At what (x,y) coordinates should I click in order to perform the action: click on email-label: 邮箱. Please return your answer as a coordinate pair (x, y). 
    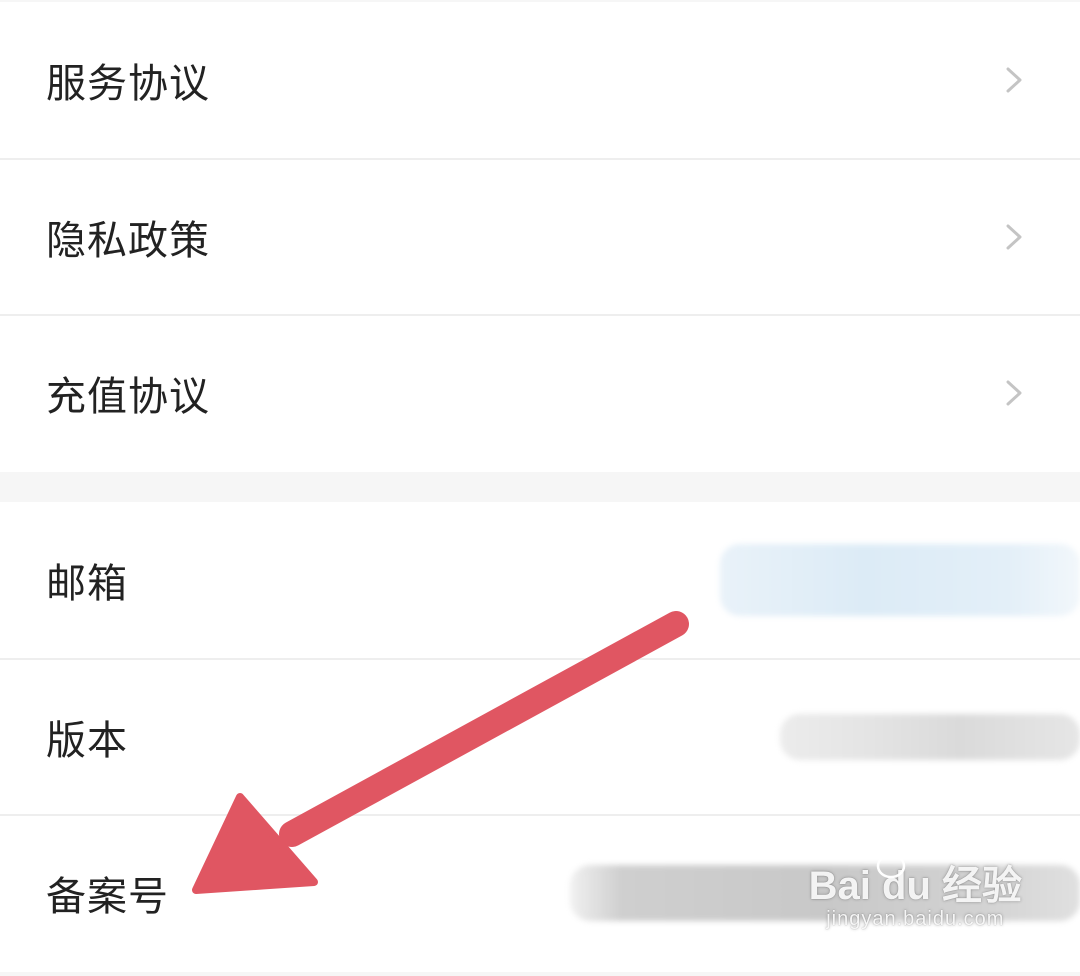
    Looking at the image, I should click on (87, 584).